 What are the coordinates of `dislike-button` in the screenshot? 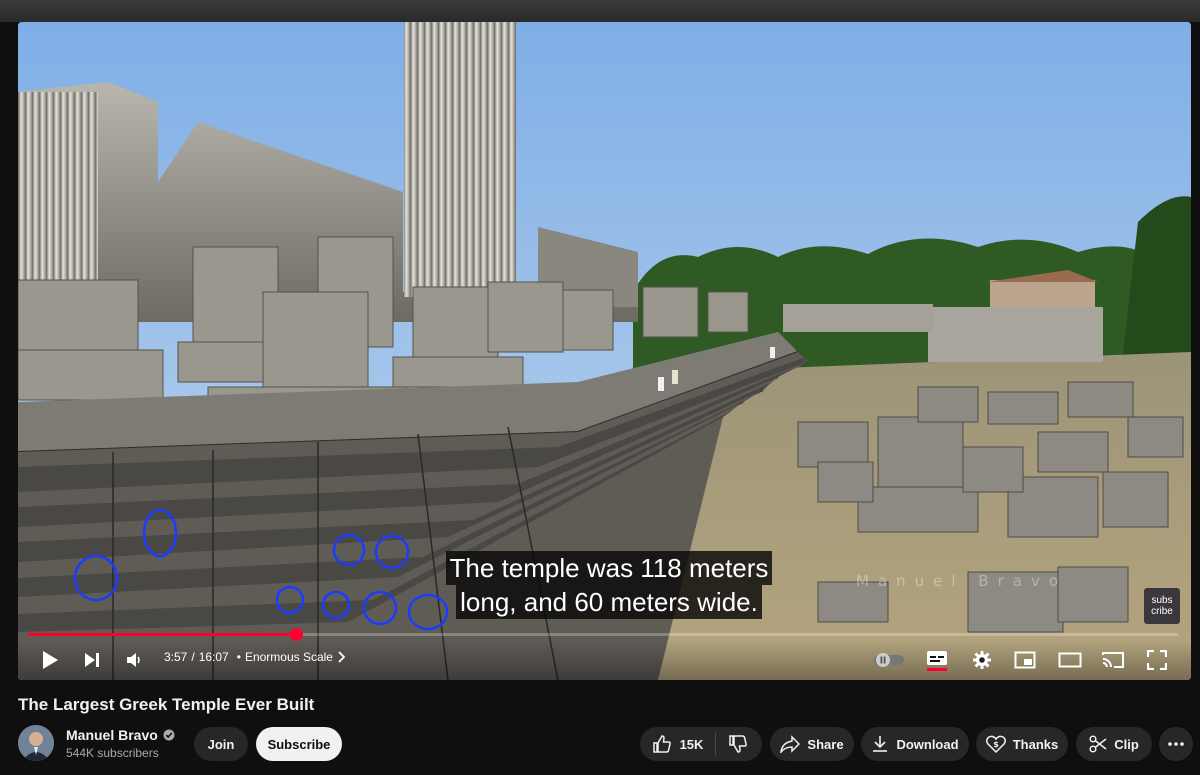 It's located at (738, 744).